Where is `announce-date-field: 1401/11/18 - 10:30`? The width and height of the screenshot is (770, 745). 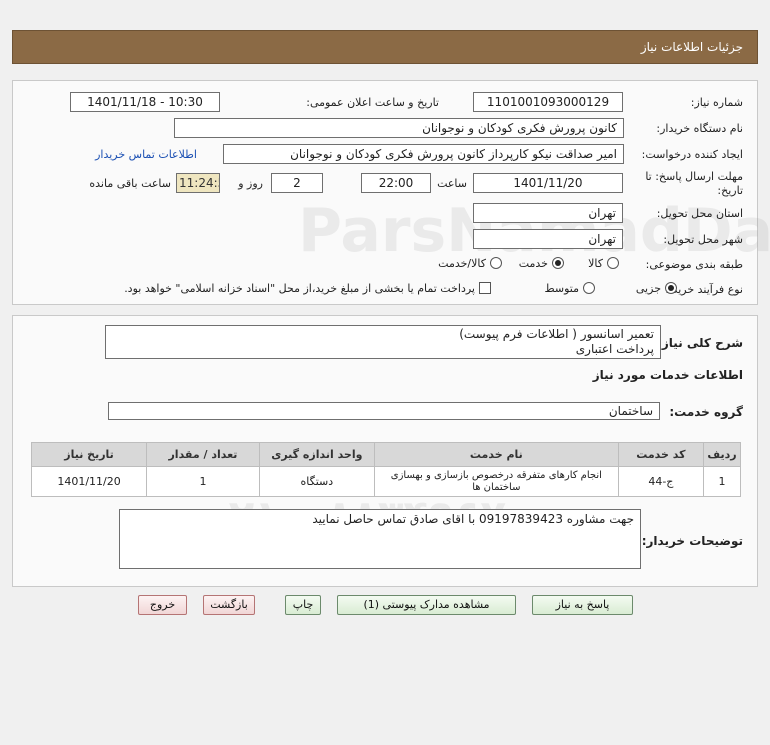 announce-date-field: 1401/11/18 - 10:30 is located at coordinates (145, 102).